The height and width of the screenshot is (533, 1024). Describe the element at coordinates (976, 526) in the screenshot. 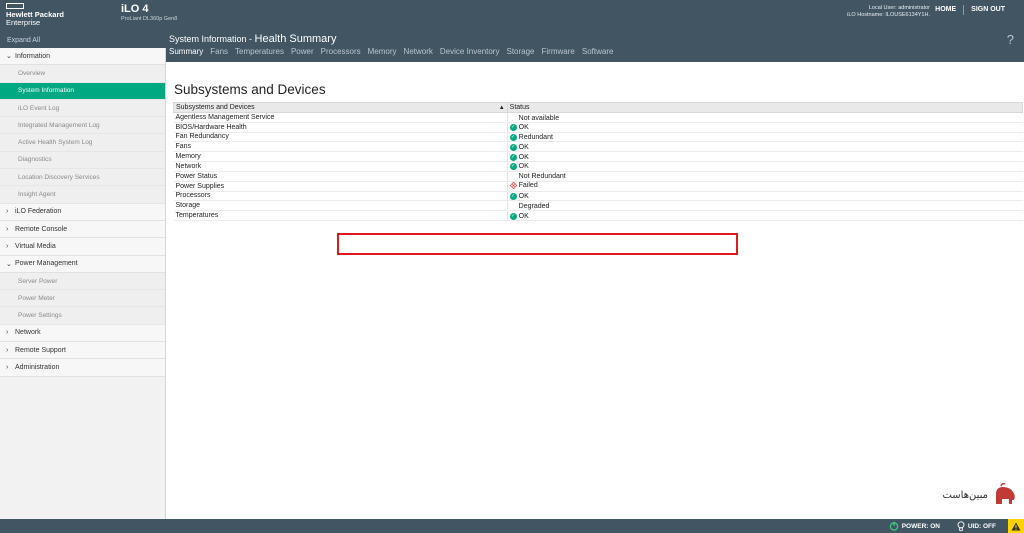

I see `uid-status: UID: OFF` at that location.